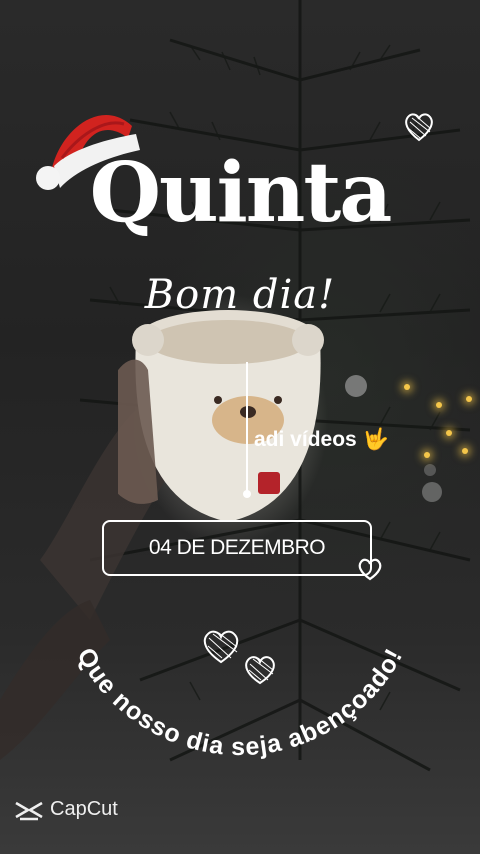 The height and width of the screenshot is (854, 480). I want to click on capcut-logo-icon, so click(29, 810).